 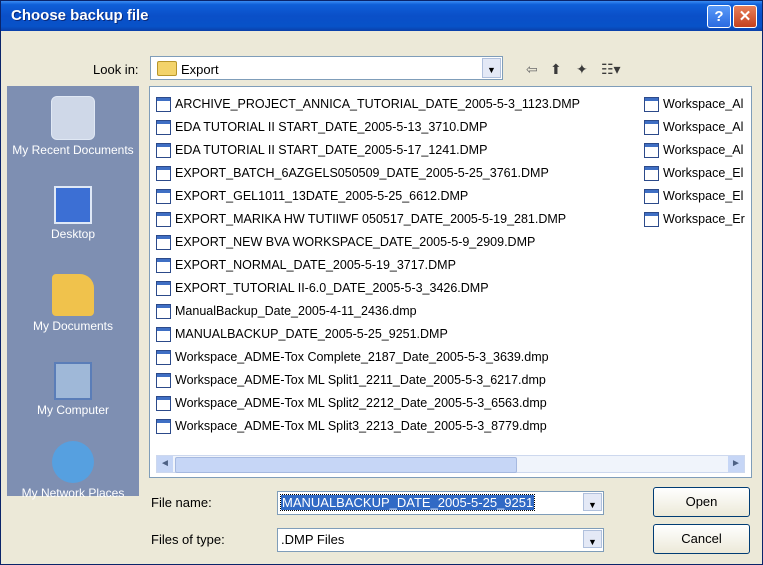 What do you see at coordinates (368, 338) in the screenshot?
I see `list-item: MANUALBACKUP_DATE_2005-5-25_9251.DMP` at bounding box center [368, 338].